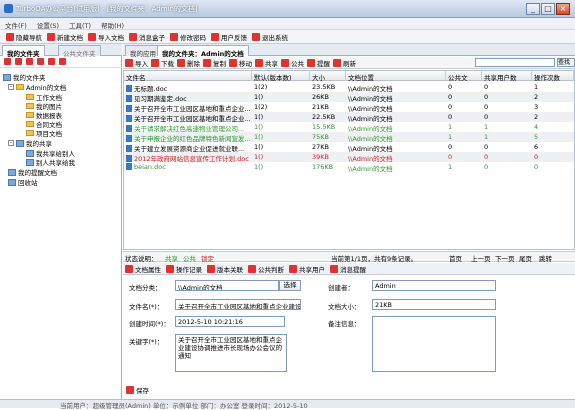 The height and width of the screenshot is (410, 575). Describe the element at coordinates (505, 258) in the screenshot. I see `next-page-link: 下一页` at that location.